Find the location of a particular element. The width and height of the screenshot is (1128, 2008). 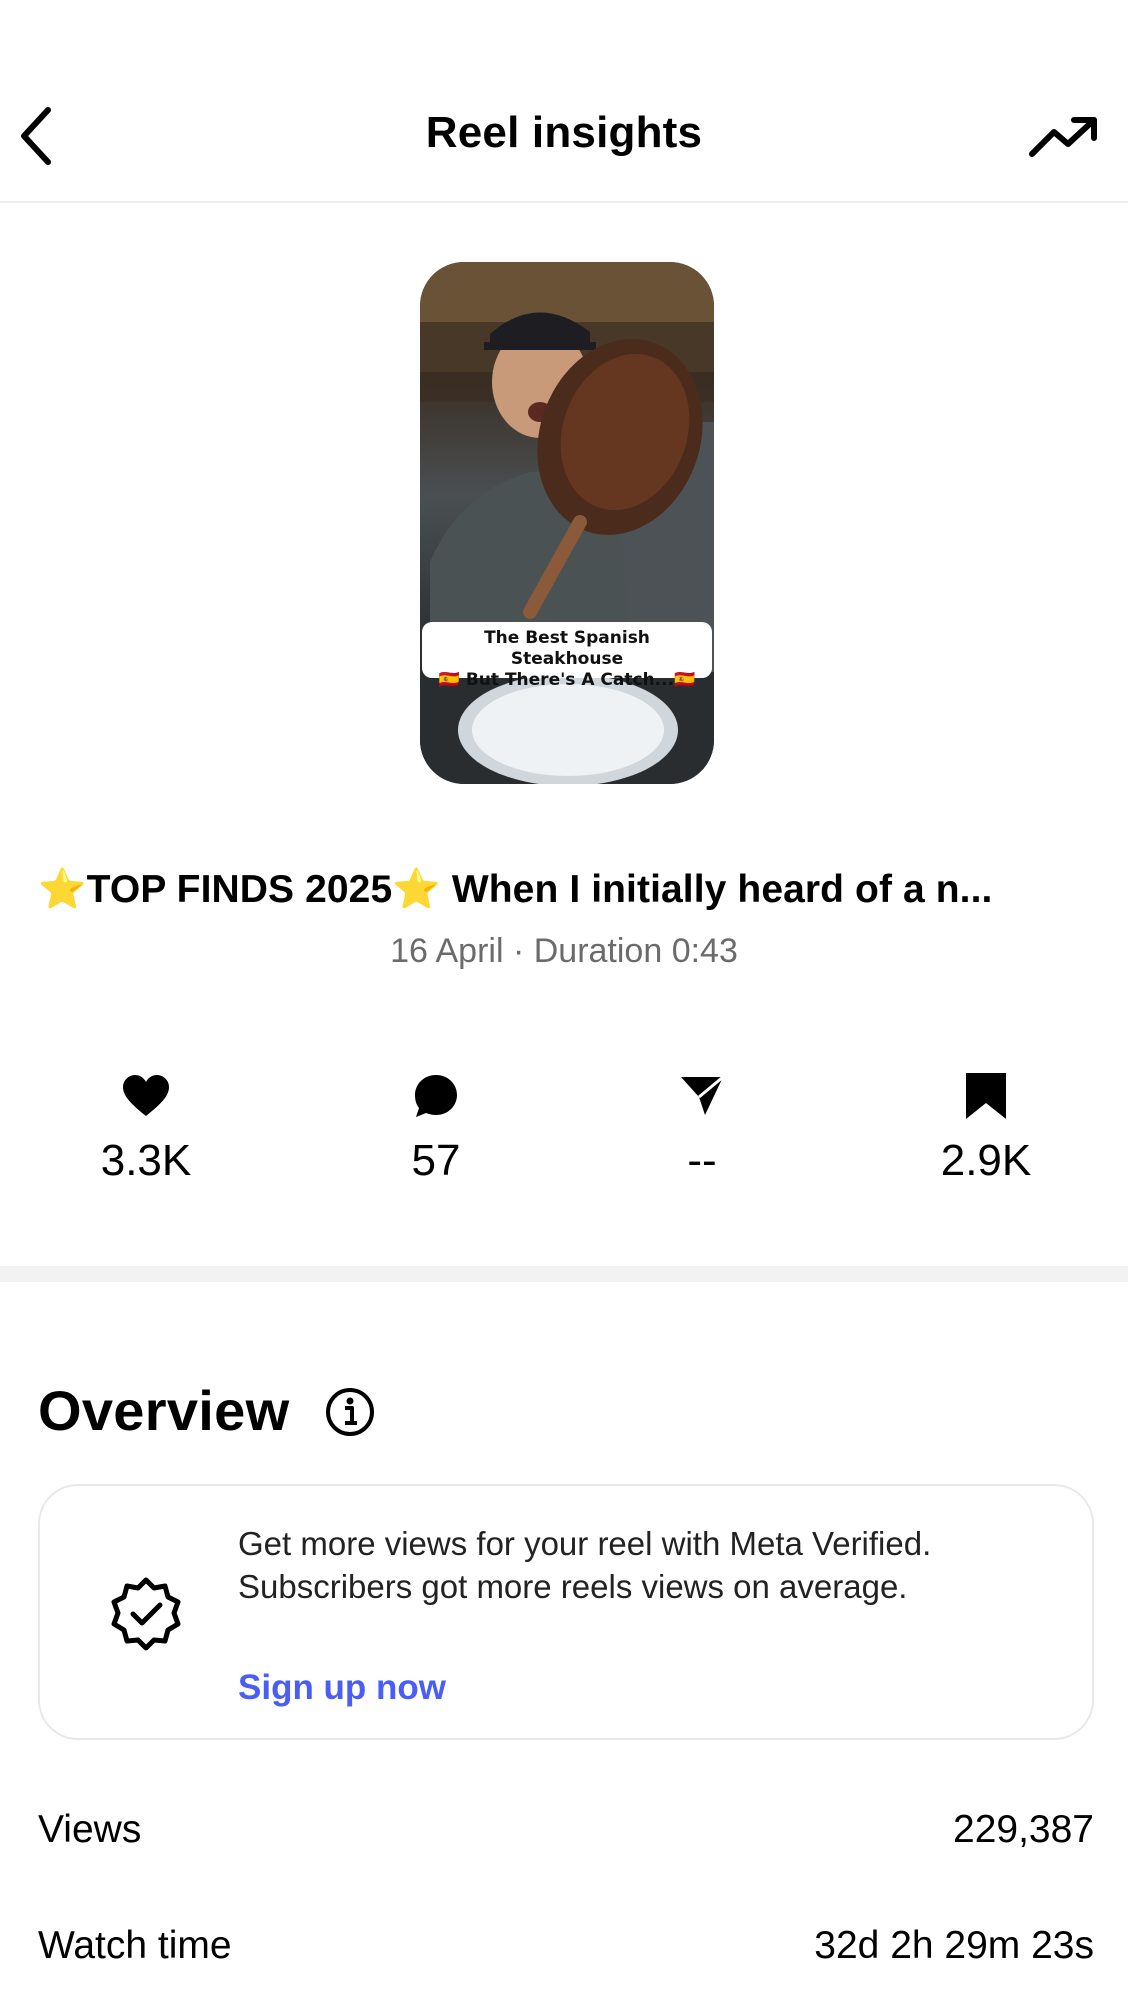

info-icon is located at coordinates (350, 1412).